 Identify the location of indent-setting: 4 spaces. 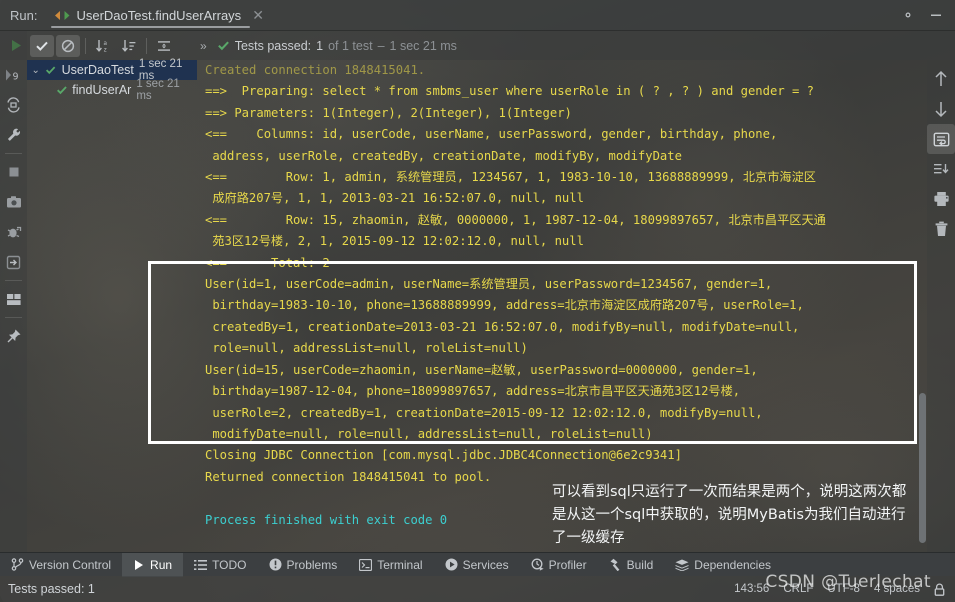
(897, 589).